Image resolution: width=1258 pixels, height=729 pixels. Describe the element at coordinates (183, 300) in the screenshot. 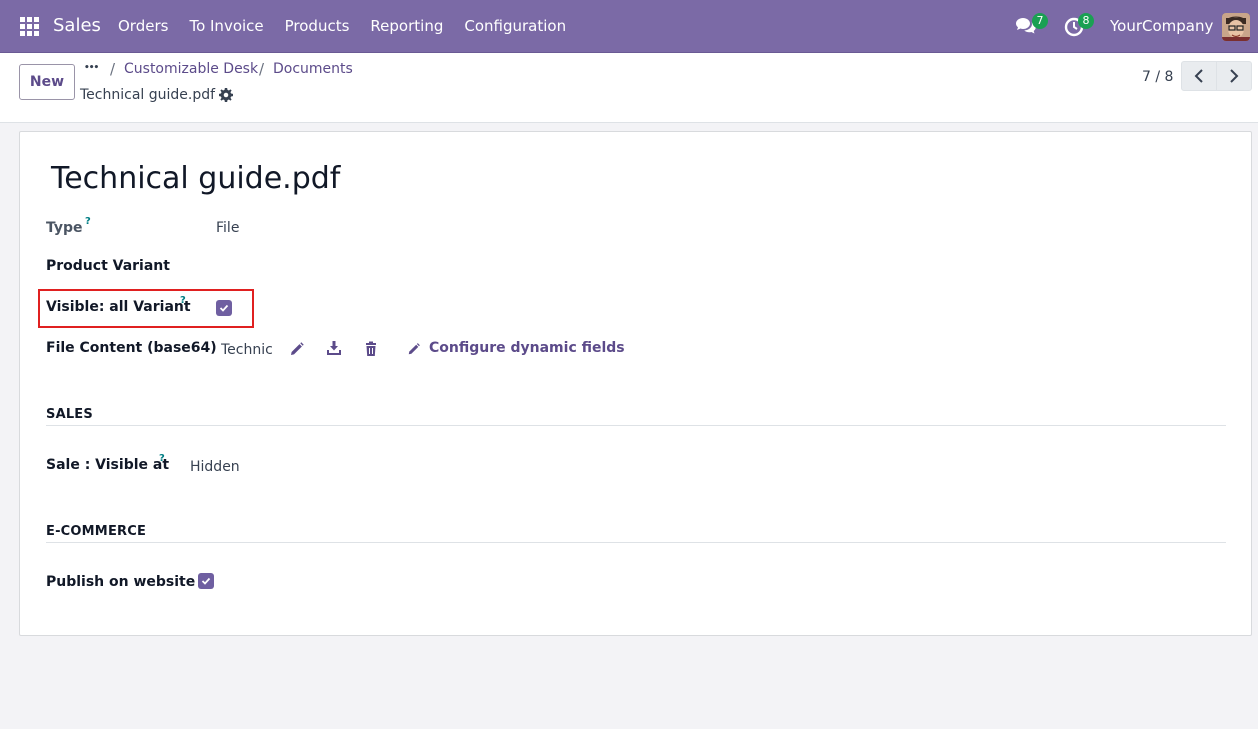

I see `visible-help-tooltip: ?` at that location.